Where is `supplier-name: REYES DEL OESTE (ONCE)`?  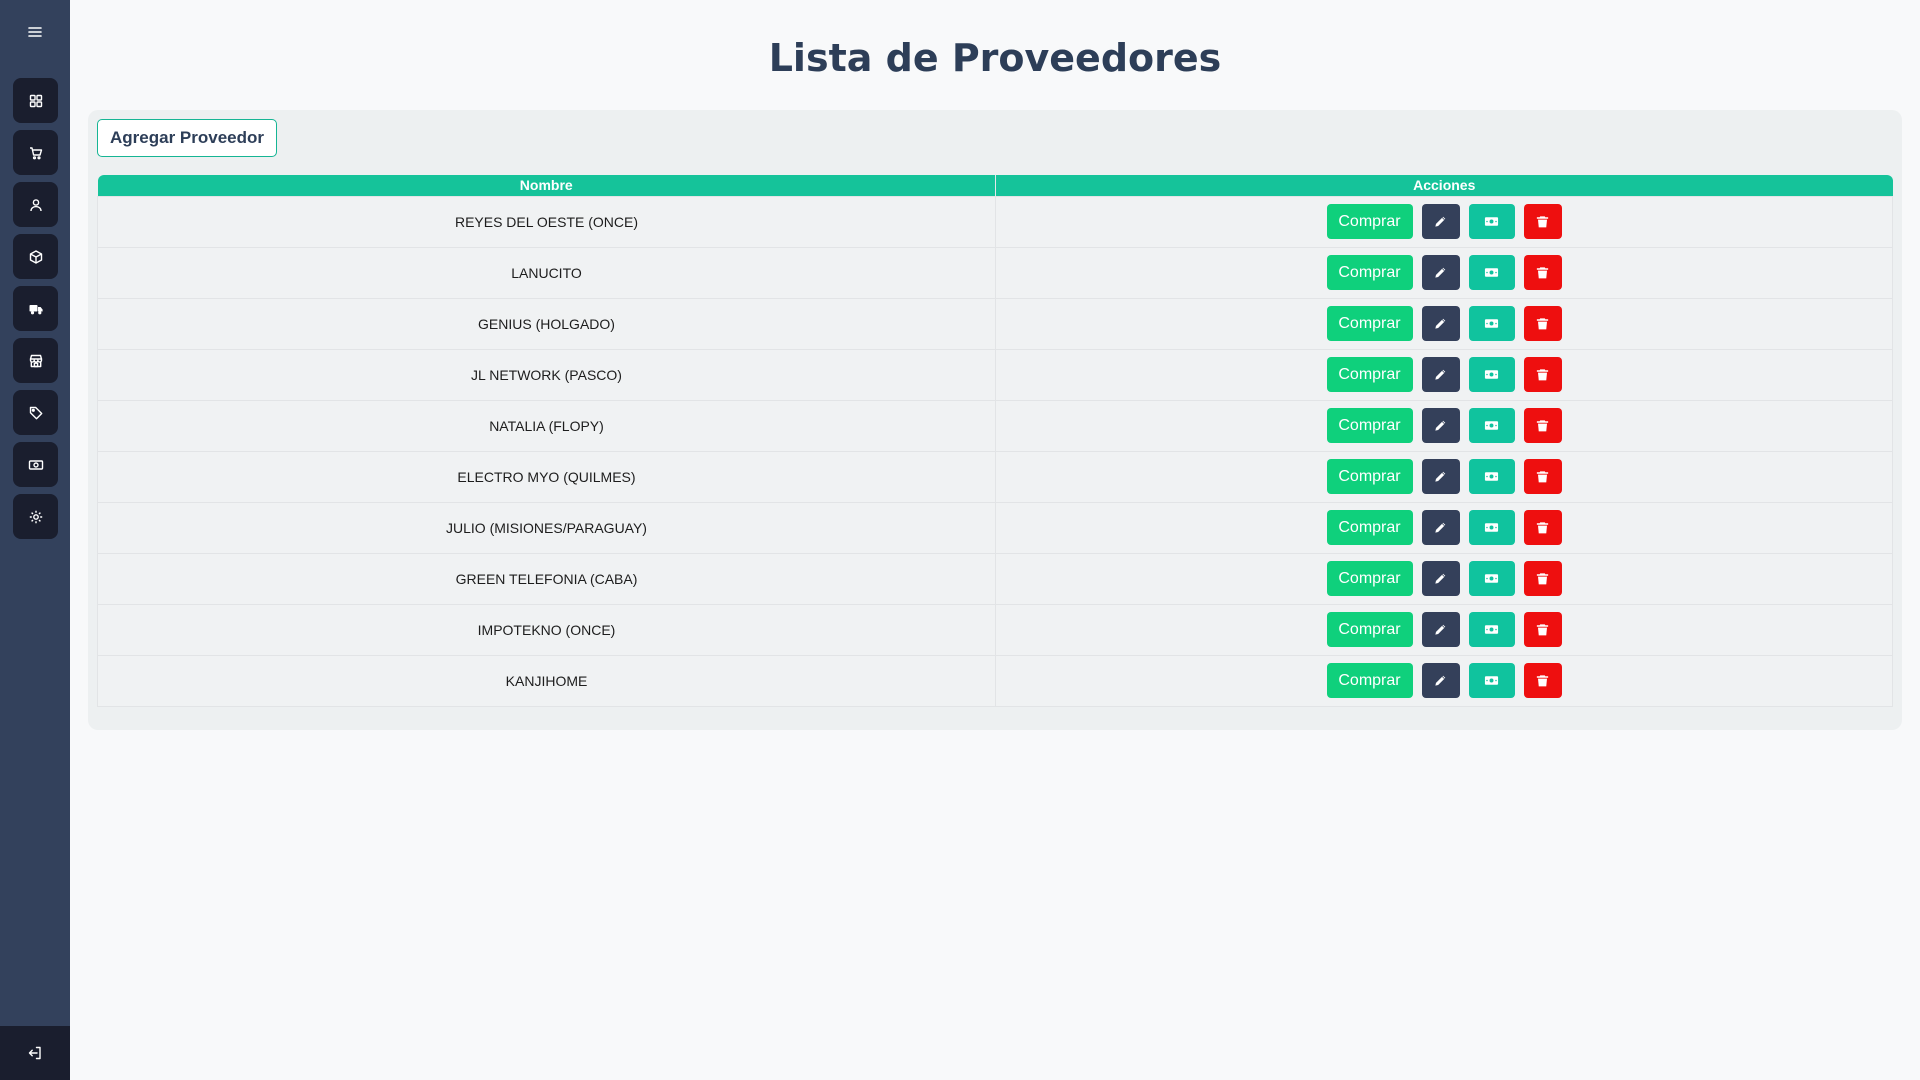 supplier-name: REYES DEL OESTE (ONCE) is located at coordinates (546, 221).